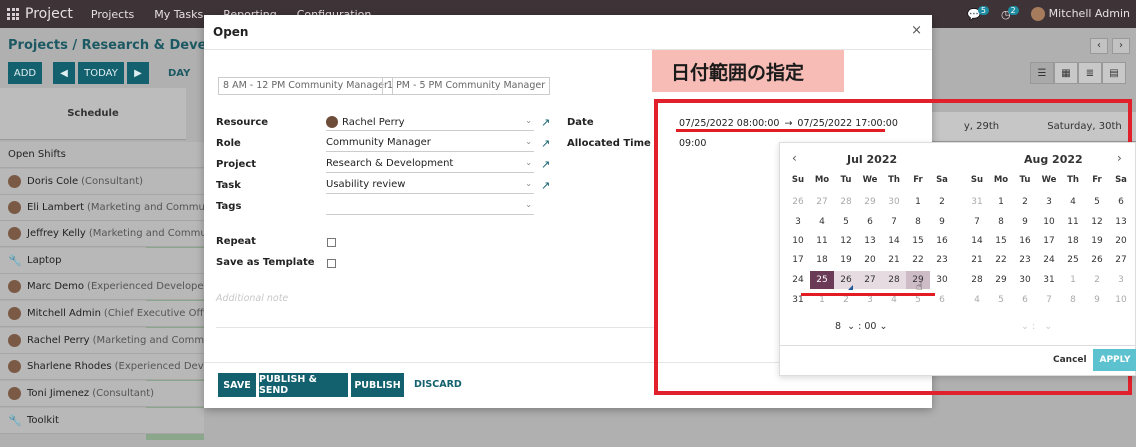 The height and width of the screenshot is (447, 1136). Describe the element at coordinates (1097, 222) in the screenshot. I see `calendar-day: 12` at that location.